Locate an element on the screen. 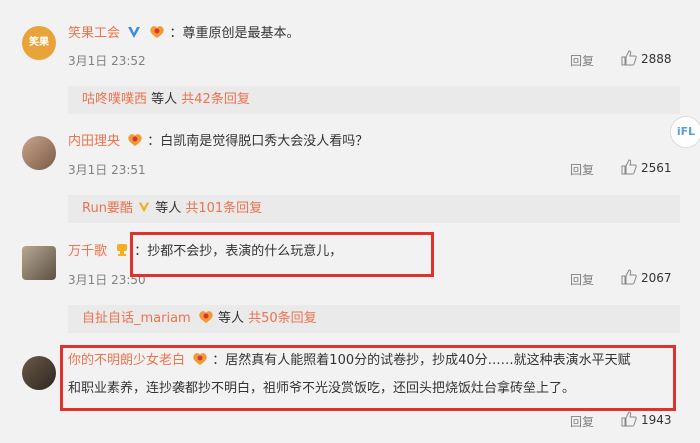 The width and height of the screenshot is (700, 443). username: 内田理央 is located at coordinates (94, 141).